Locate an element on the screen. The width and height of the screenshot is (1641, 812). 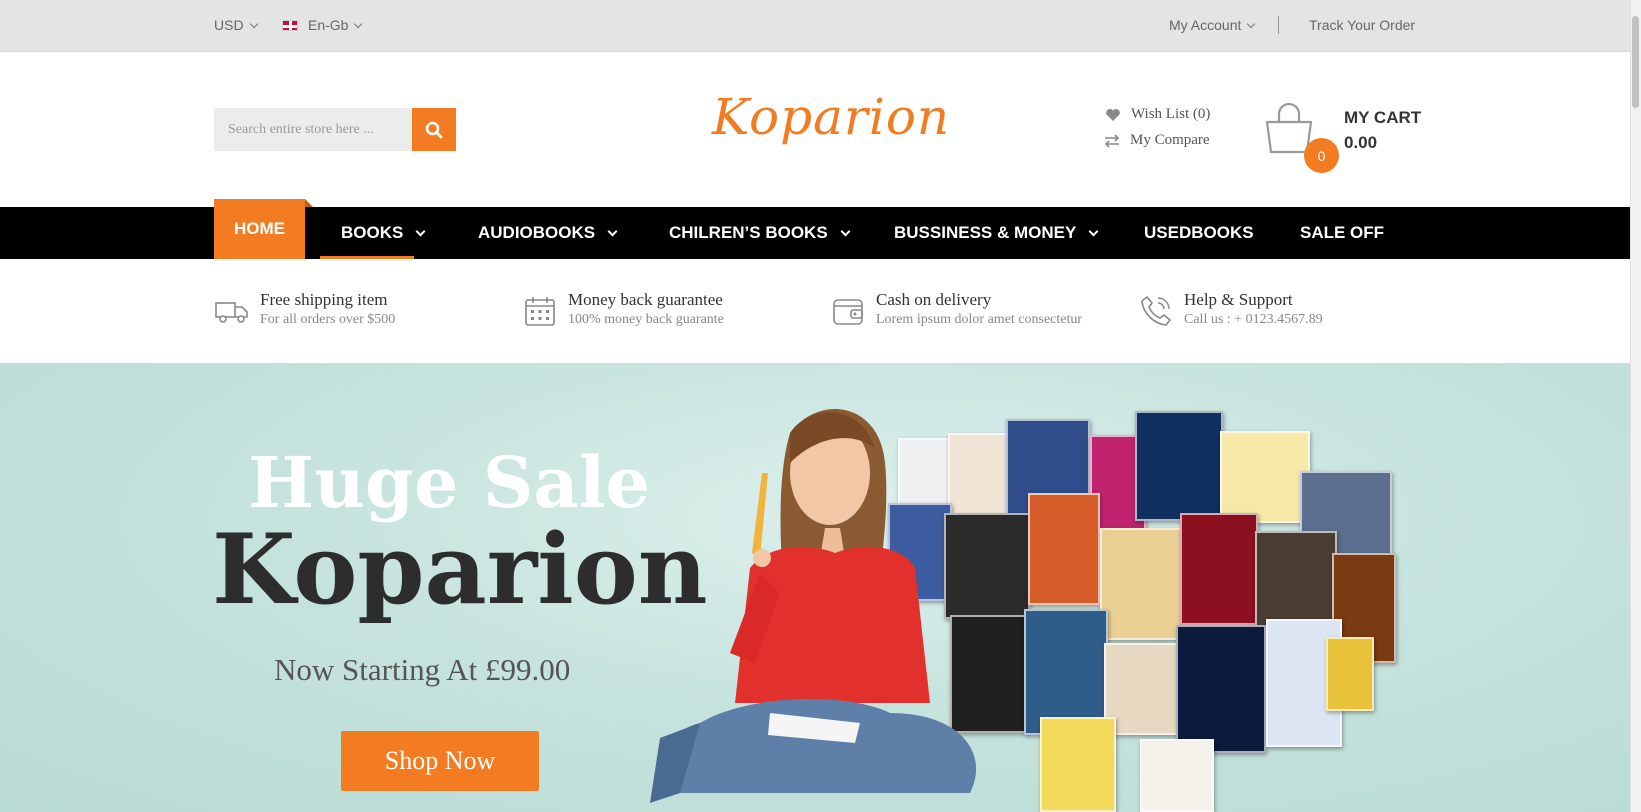
wishlist-link: Wish List (0) is located at coordinates (1157, 114).